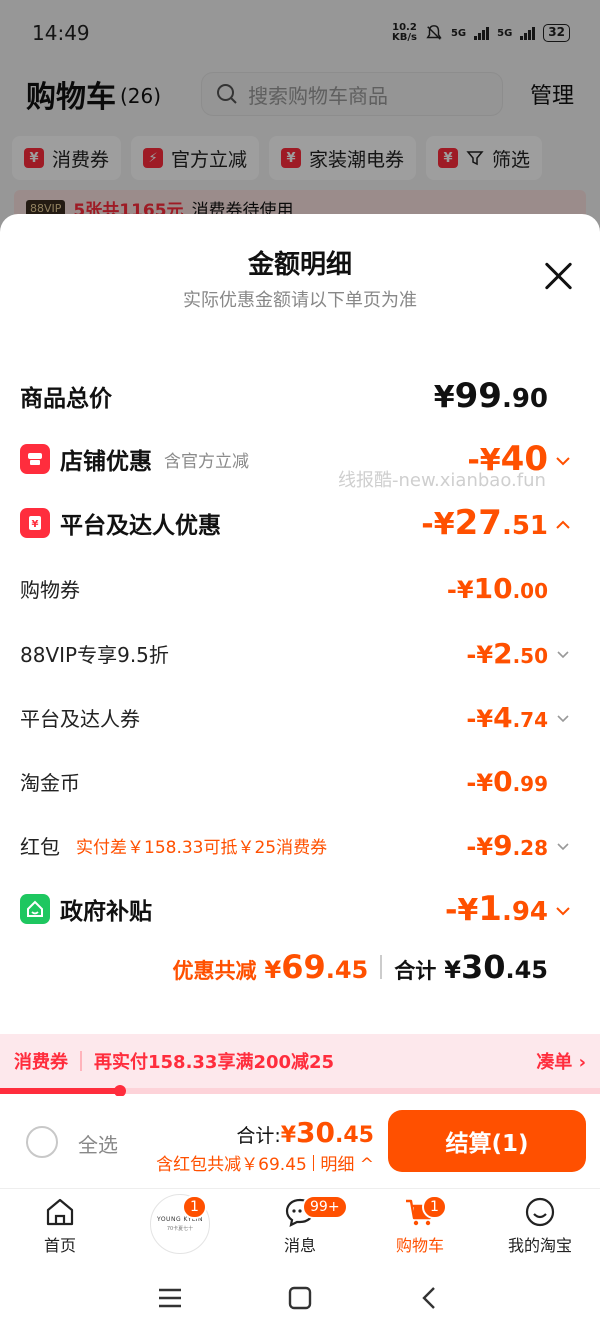  What do you see at coordinates (98, 1143) in the screenshot?
I see `select-all-label: 全选` at bounding box center [98, 1143].